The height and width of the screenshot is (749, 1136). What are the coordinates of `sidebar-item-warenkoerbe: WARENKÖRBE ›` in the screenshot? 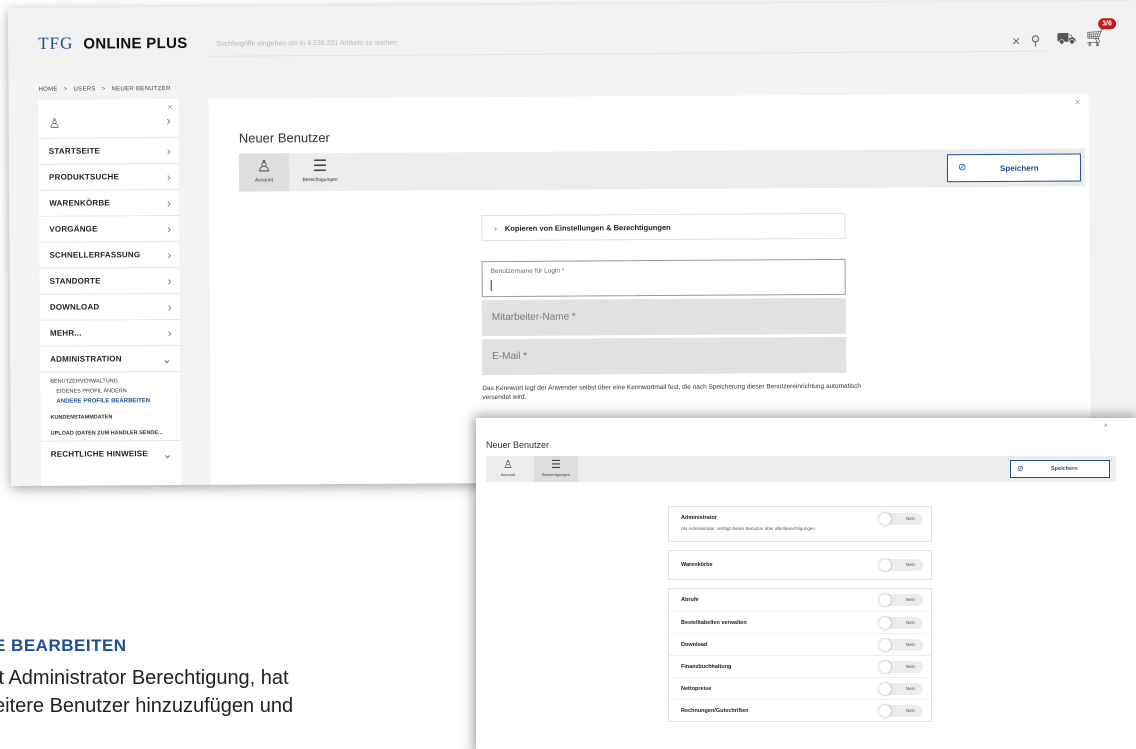 It's located at (109, 202).